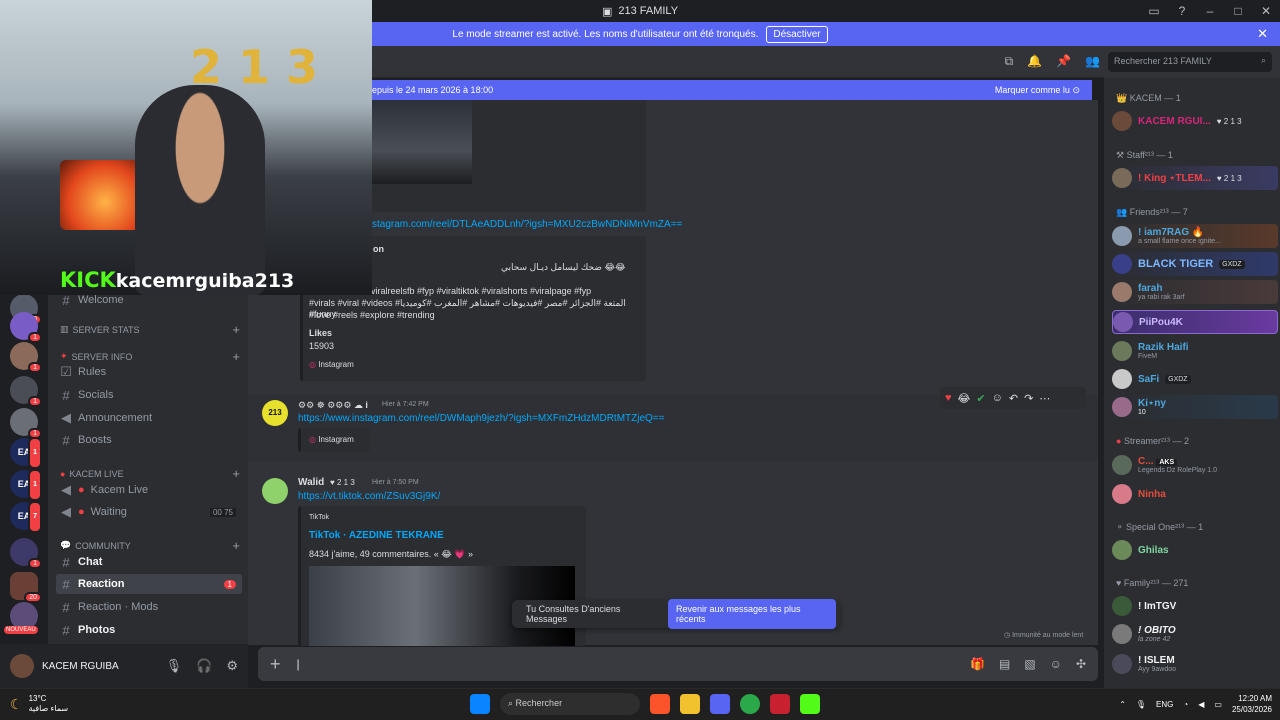 The image size is (1280, 720). What do you see at coordinates (1081, 664) in the screenshot?
I see `apps-icon: ✣` at bounding box center [1081, 664].